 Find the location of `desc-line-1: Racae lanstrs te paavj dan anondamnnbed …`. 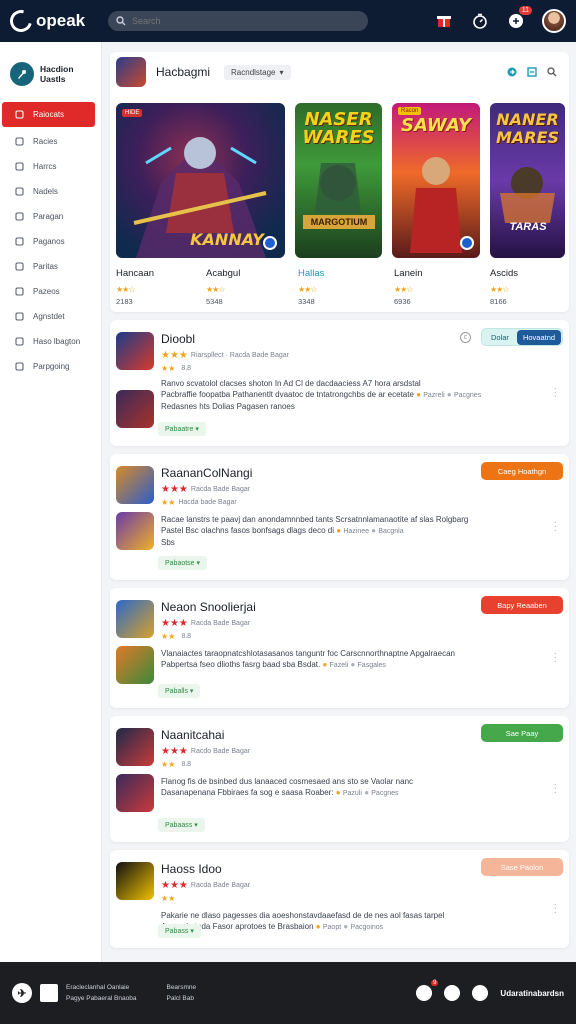

desc-line-1: Racae lanstrs te paavj dan anondamnnbed … is located at coordinates (315, 519).